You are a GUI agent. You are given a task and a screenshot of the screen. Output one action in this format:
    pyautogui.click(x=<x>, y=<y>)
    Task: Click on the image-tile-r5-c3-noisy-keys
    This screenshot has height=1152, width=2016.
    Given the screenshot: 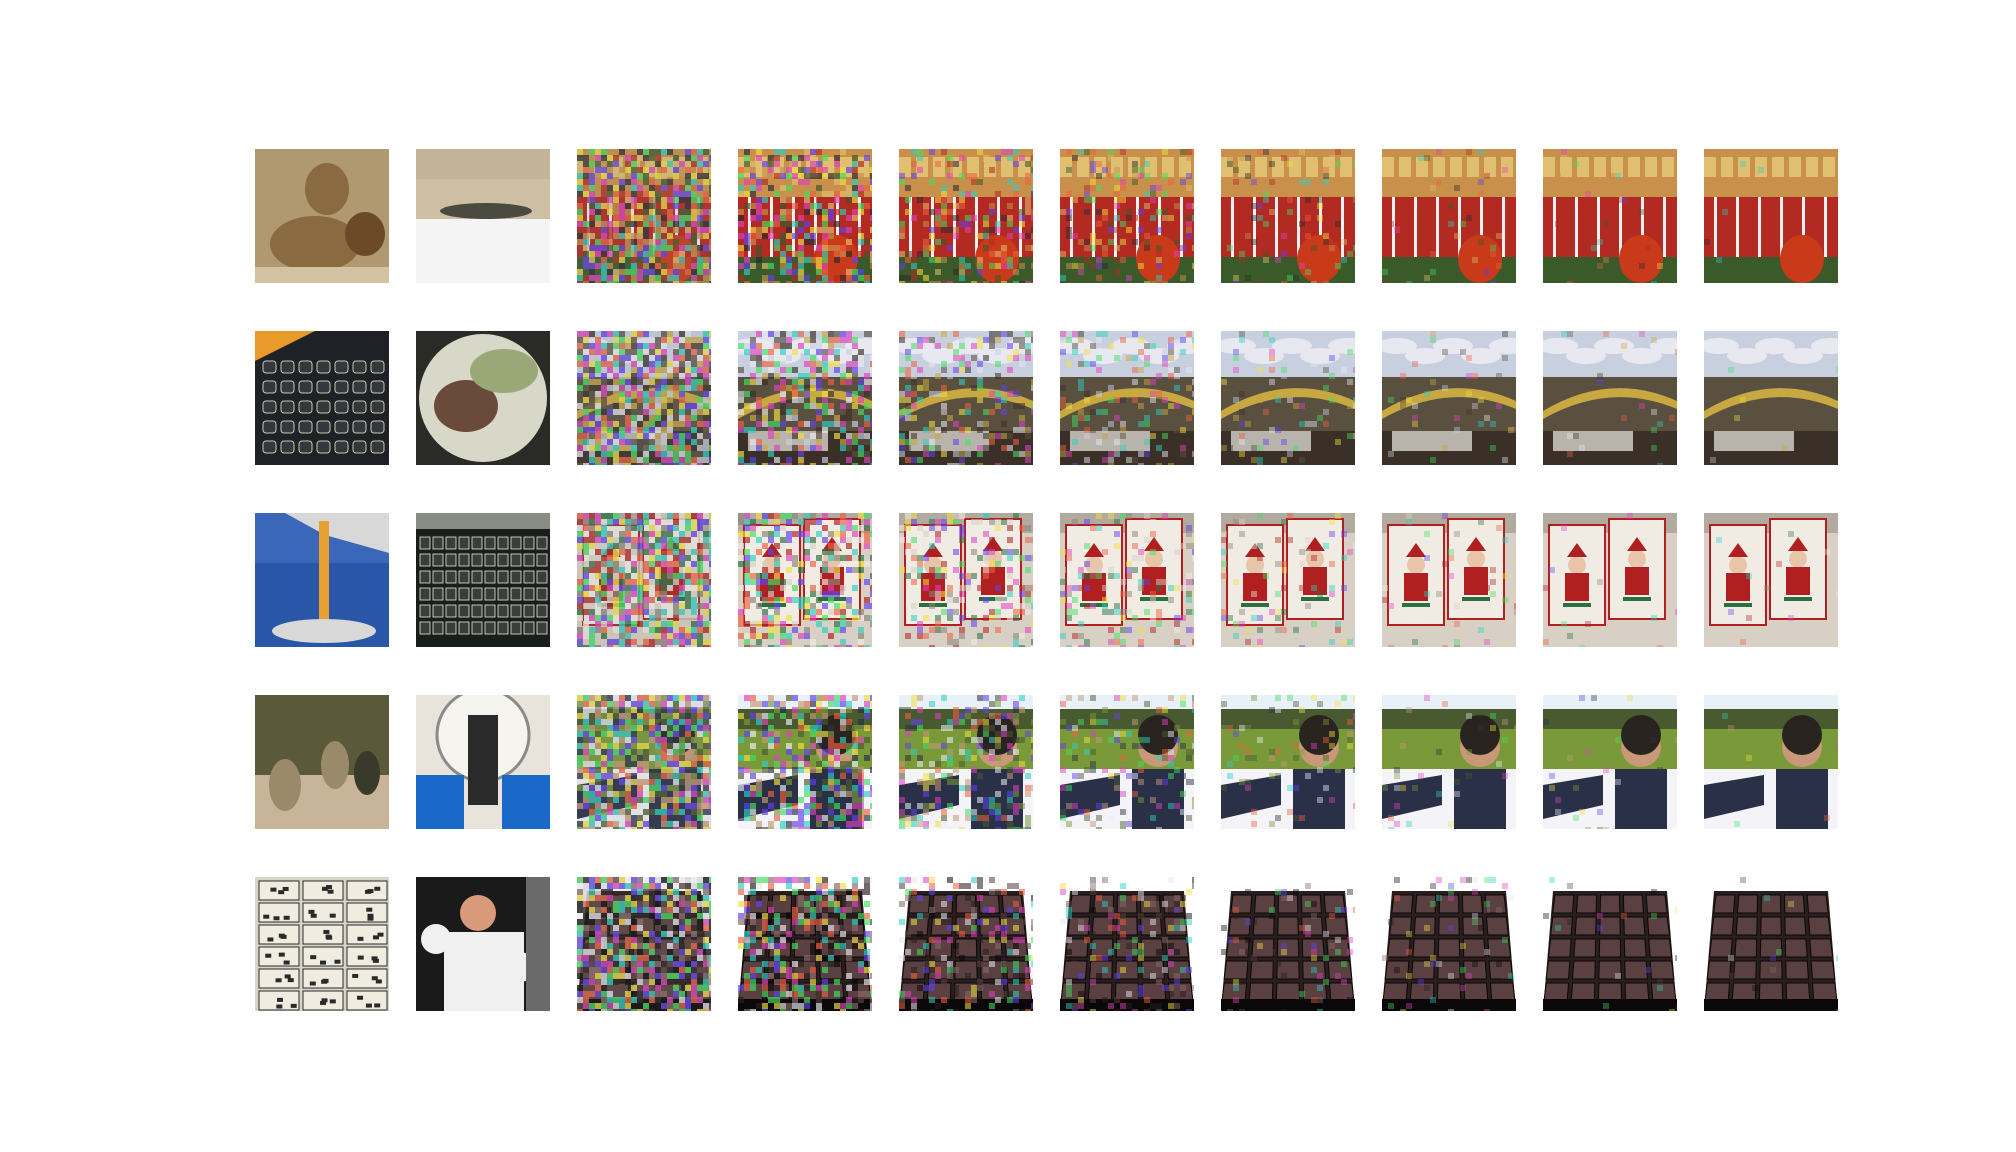 What is the action you would take?
    pyautogui.click(x=644, y=944)
    